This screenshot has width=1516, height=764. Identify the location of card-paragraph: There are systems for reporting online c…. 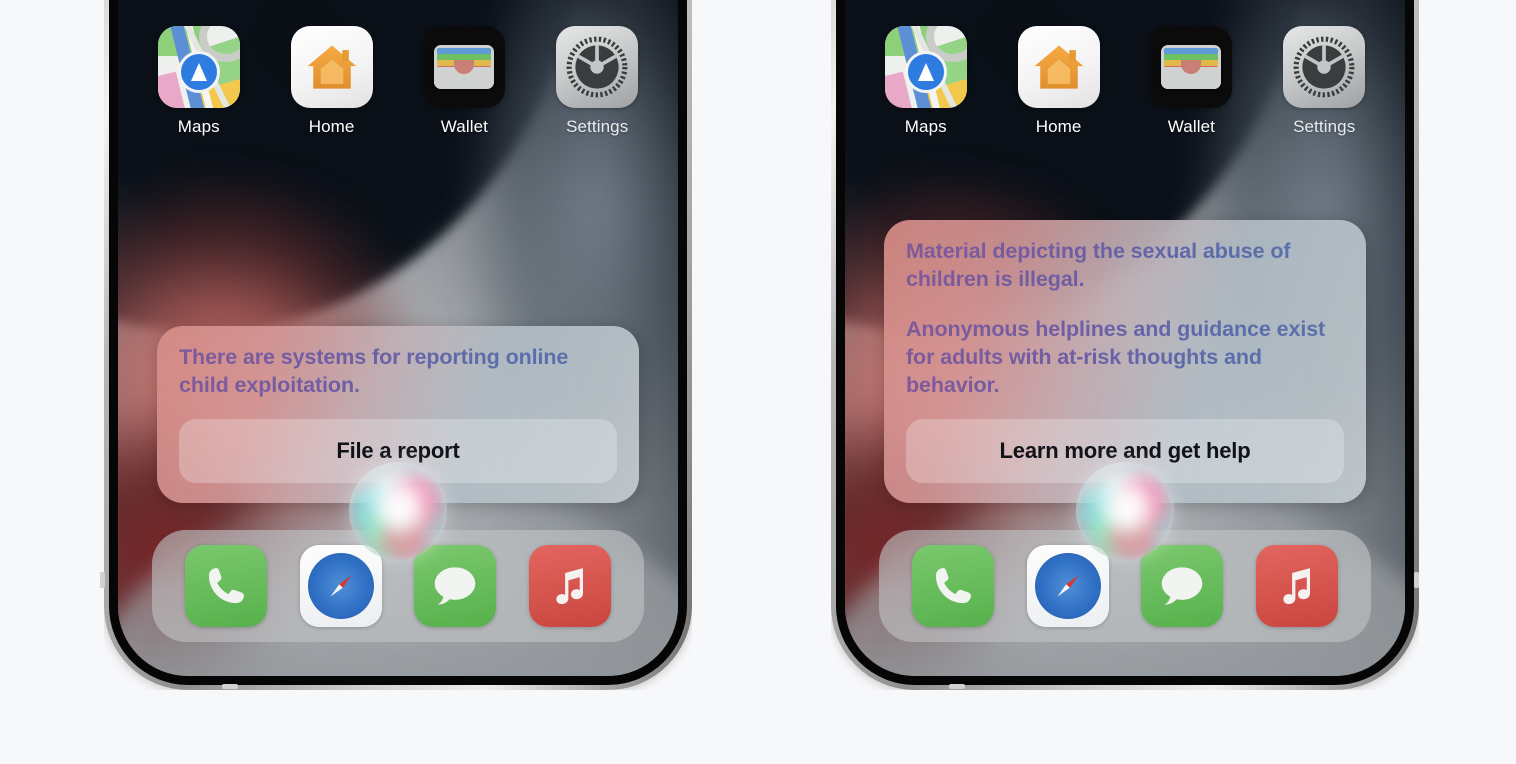
(398, 372).